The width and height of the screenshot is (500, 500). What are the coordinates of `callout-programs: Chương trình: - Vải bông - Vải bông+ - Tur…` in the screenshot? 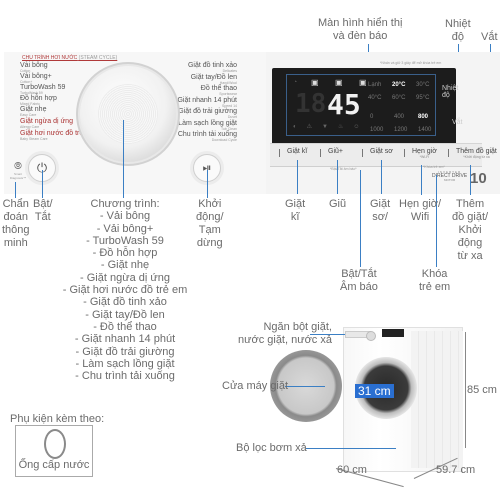 It's located at (125, 290).